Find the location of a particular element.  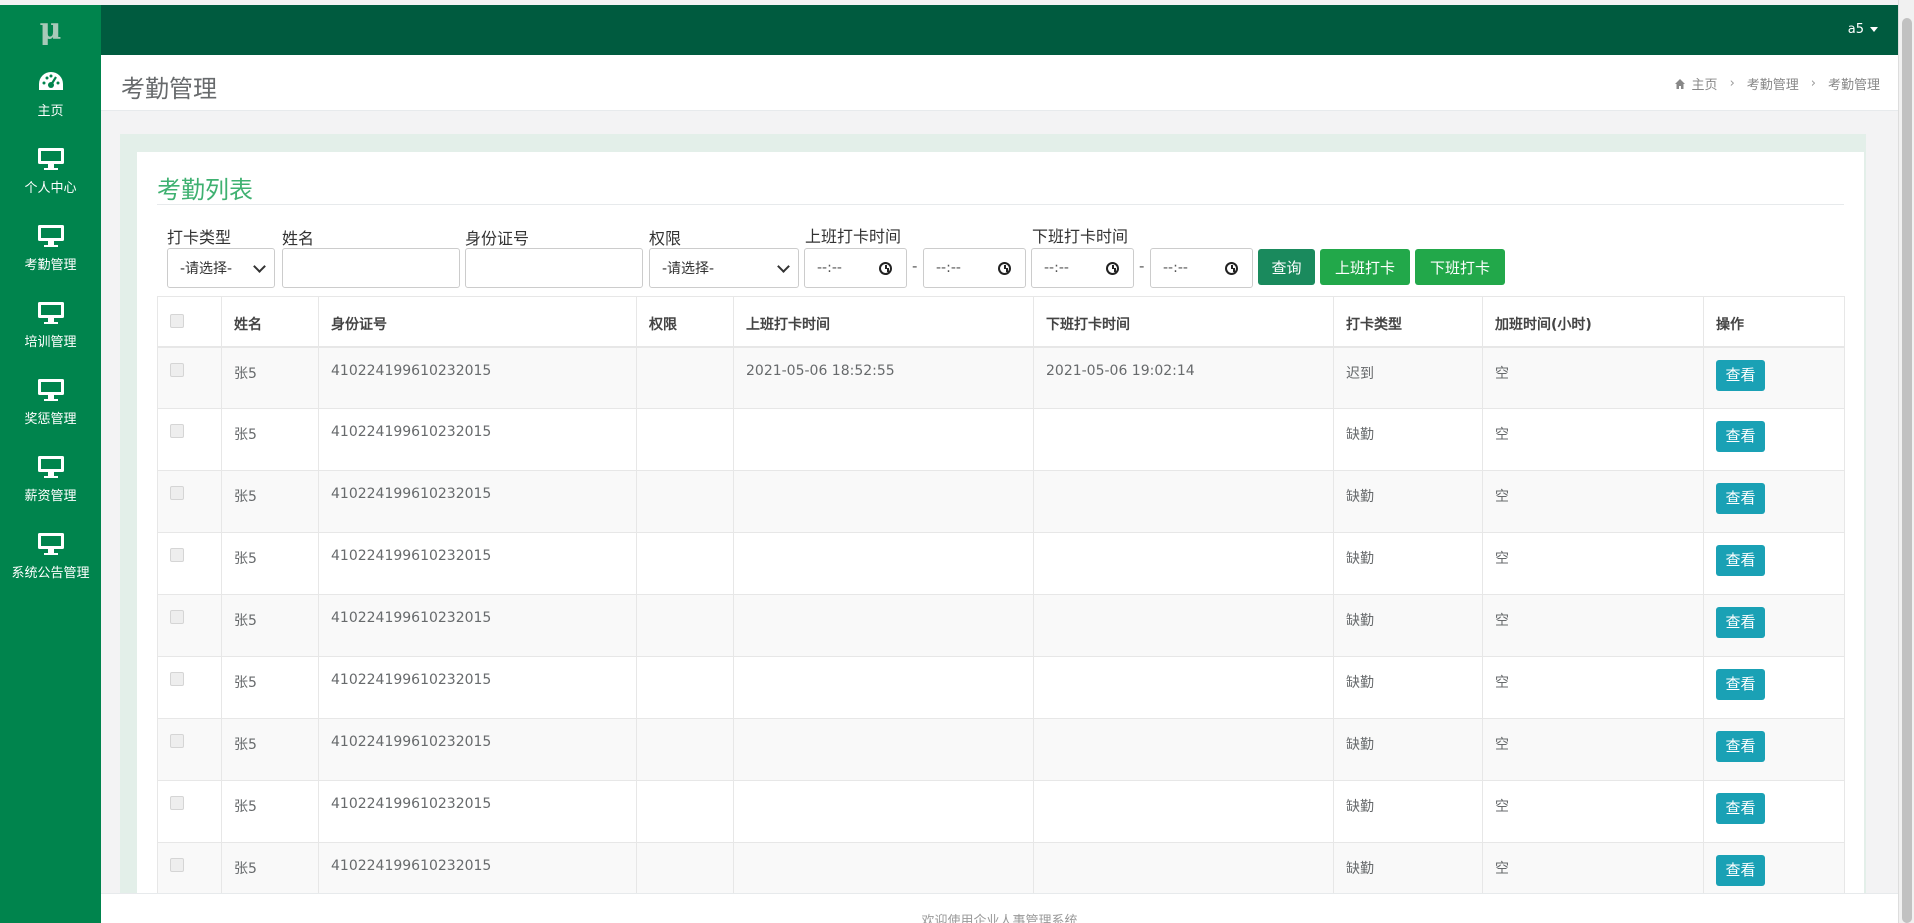

sidebar-item-announcements: 系统公告管理 is located at coordinates (50, 555).